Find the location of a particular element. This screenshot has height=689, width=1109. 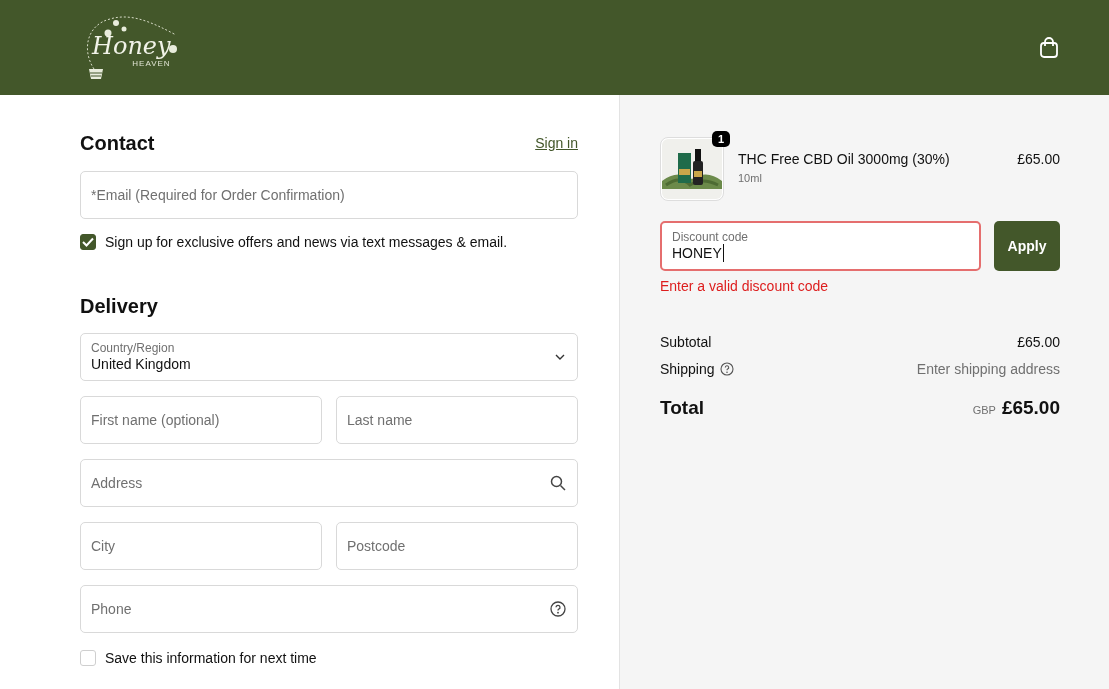

country-select: Country/Region United Kingdom is located at coordinates (329, 357).